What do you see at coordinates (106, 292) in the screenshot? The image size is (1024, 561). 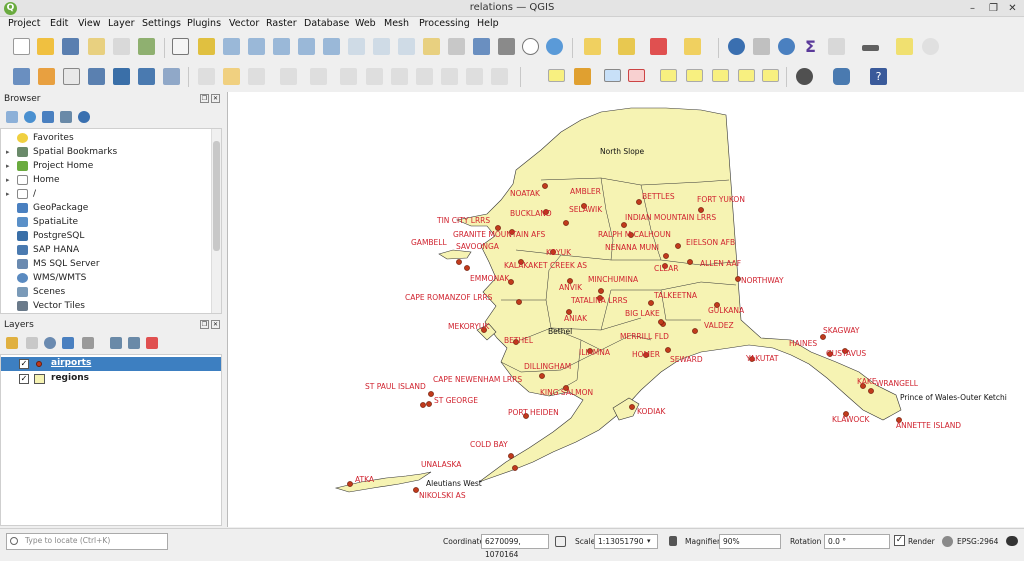 I see `browser-item-scenes: Scenes` at bounding box center [106, 292].